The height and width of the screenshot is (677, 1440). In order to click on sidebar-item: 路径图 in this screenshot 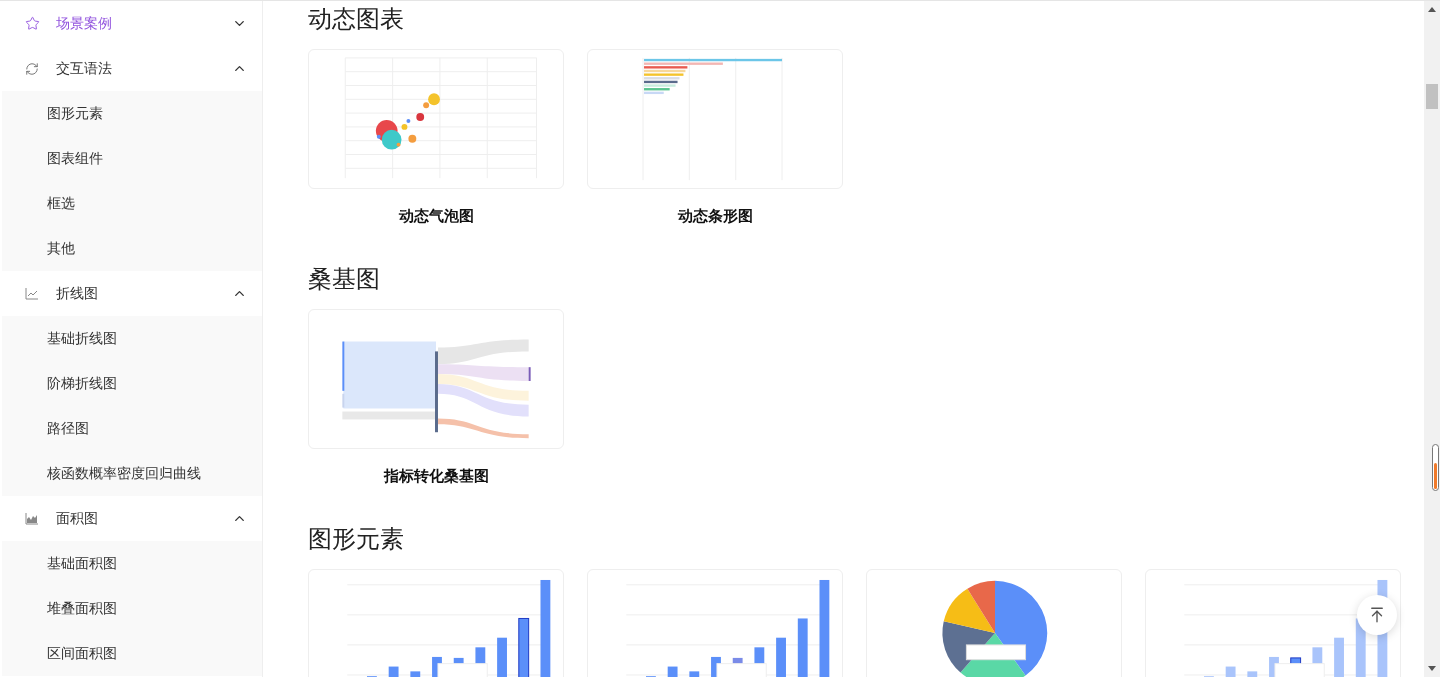, I will do `click(68, 428)`.